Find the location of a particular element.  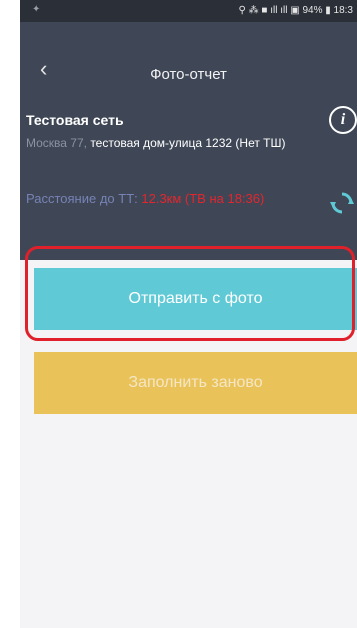

status-bar: ✦ ⚲ ⁂ ■ ıll ıll ▣ 94% ▮ 18:3 is located at coordinates (188, 11).